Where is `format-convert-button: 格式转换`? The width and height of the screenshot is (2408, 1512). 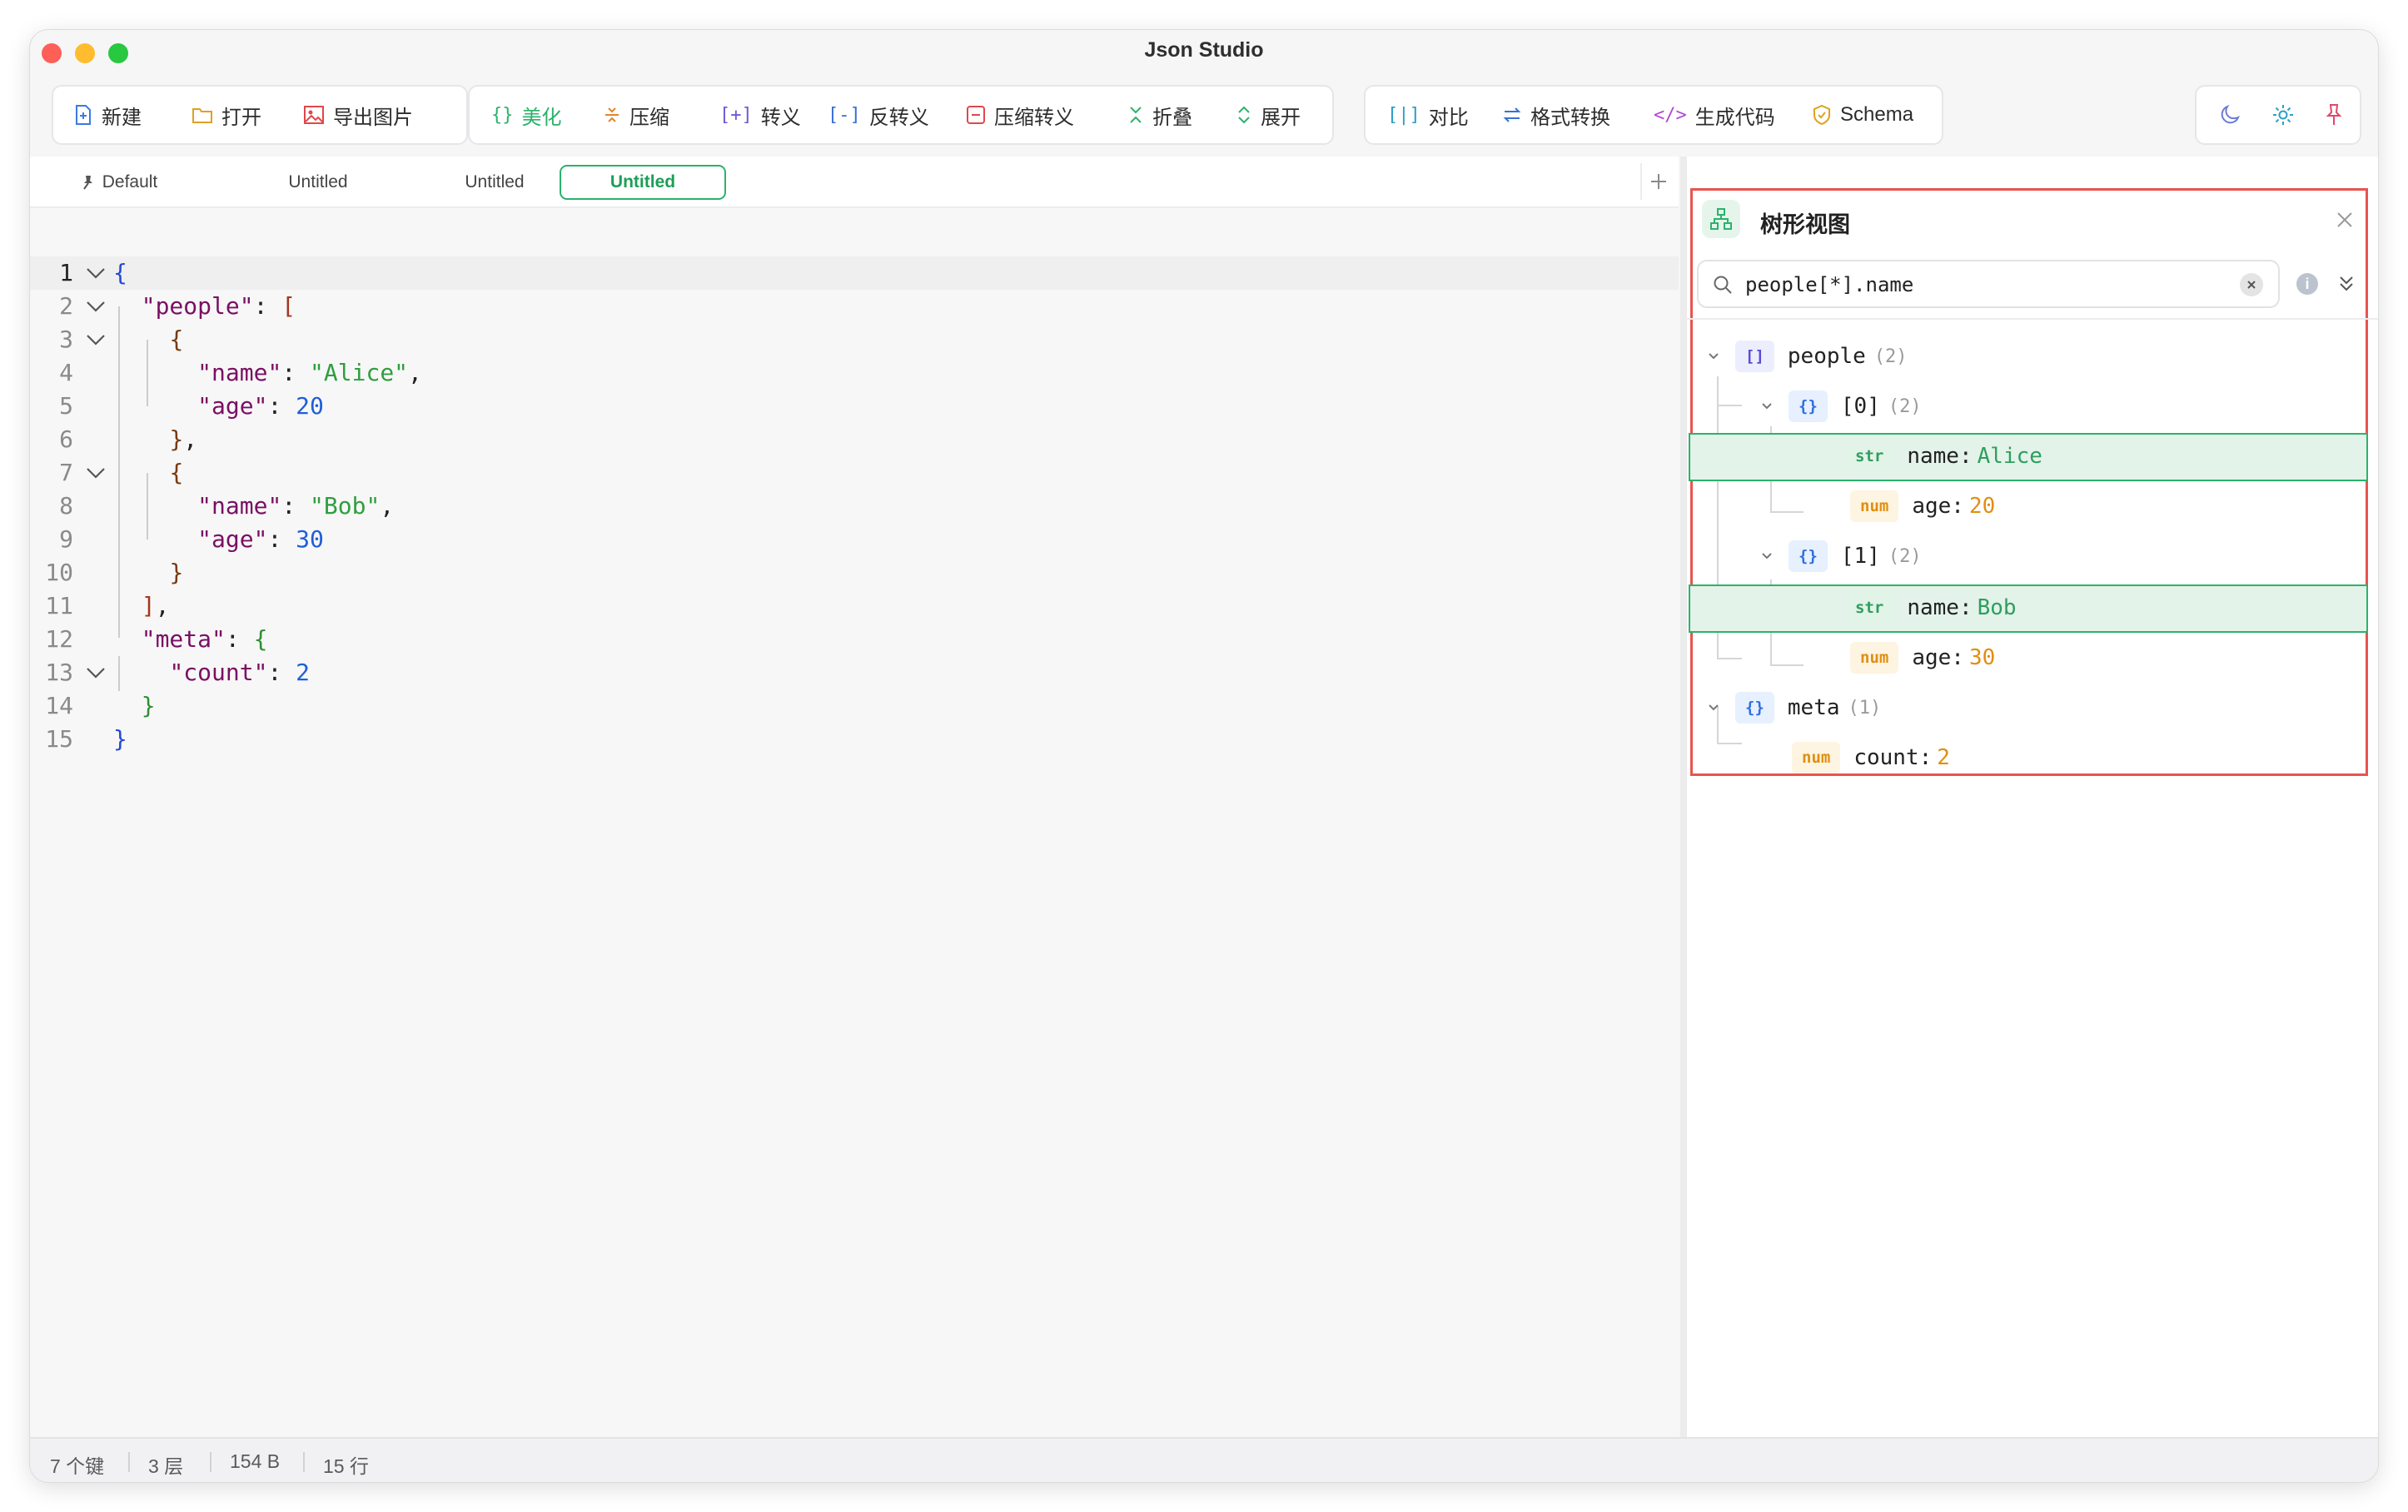 format-convert-button: 格式转换 is located at coordinates (1556, 115).